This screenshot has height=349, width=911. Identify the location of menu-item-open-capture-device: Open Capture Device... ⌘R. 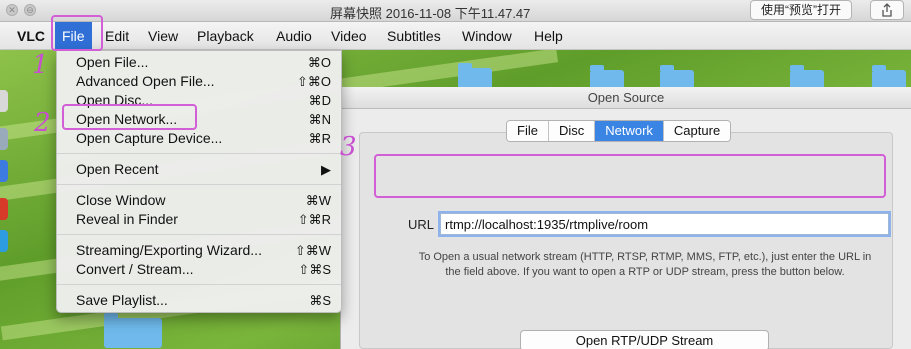
(199, 138).